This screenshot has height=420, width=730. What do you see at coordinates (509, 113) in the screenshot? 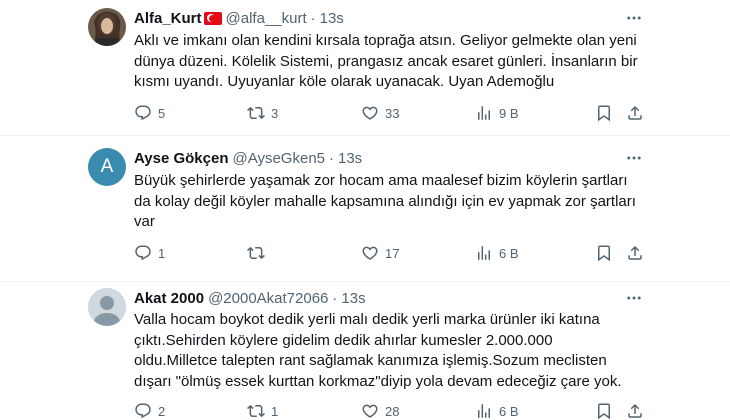
I see `views-count: 9 B` at bounding box center [509, 113].